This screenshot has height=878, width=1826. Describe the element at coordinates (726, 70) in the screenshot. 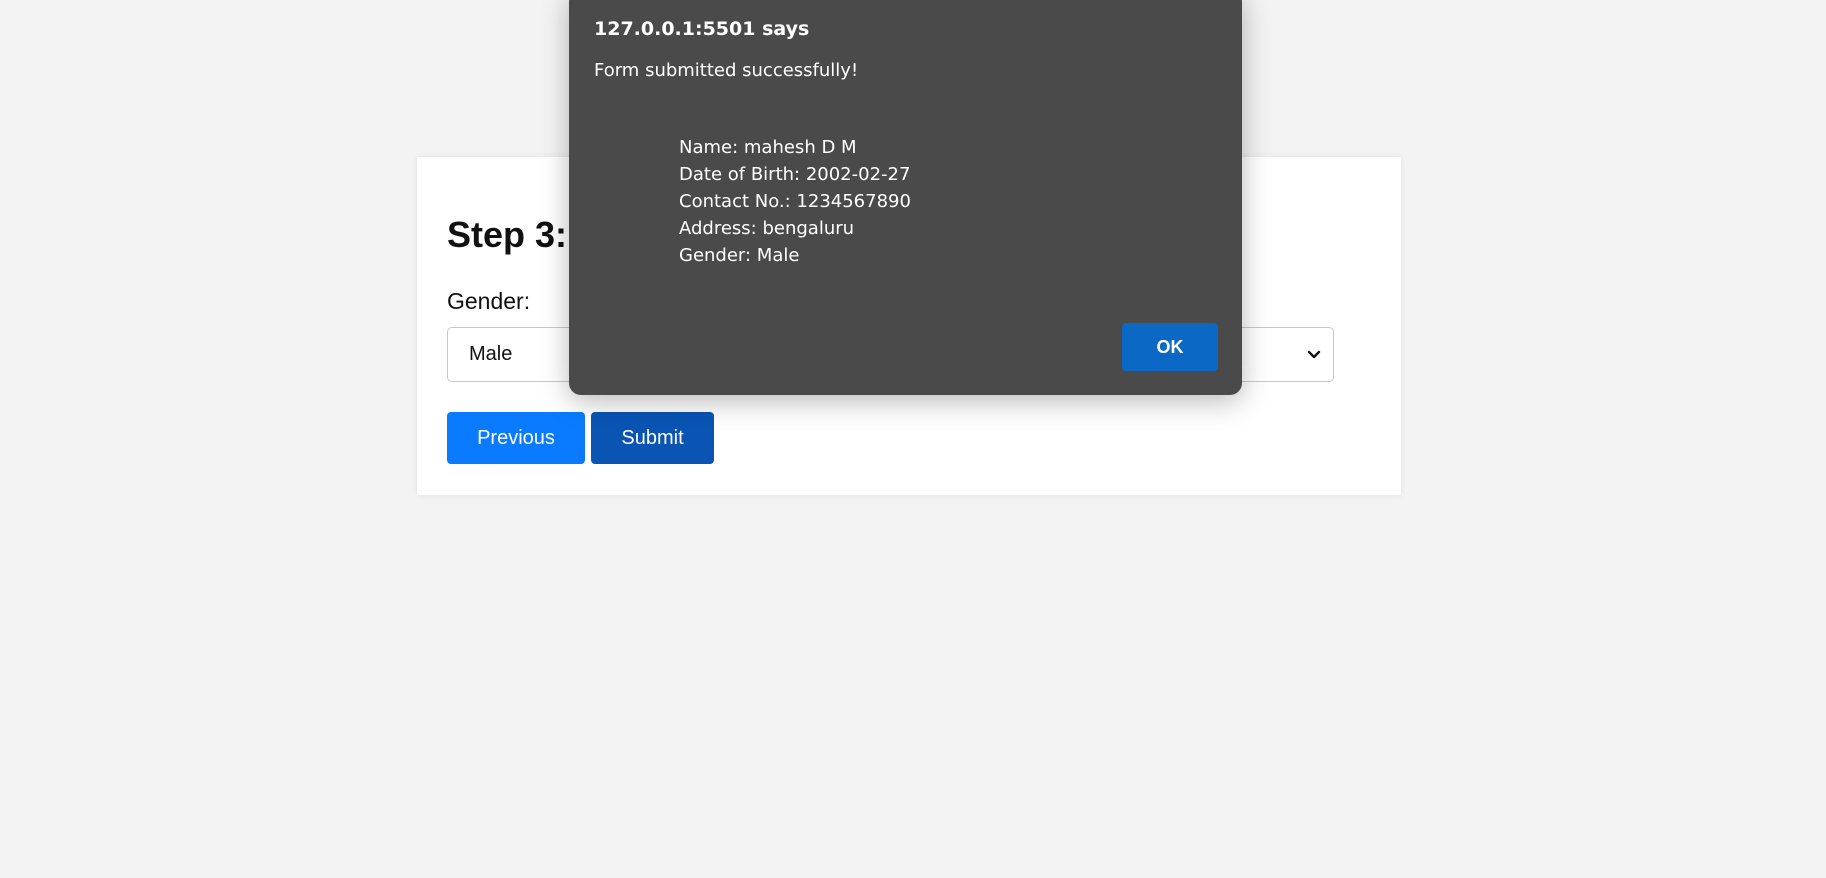

I see `dialog-message: Form submitted successfully!` at that location.